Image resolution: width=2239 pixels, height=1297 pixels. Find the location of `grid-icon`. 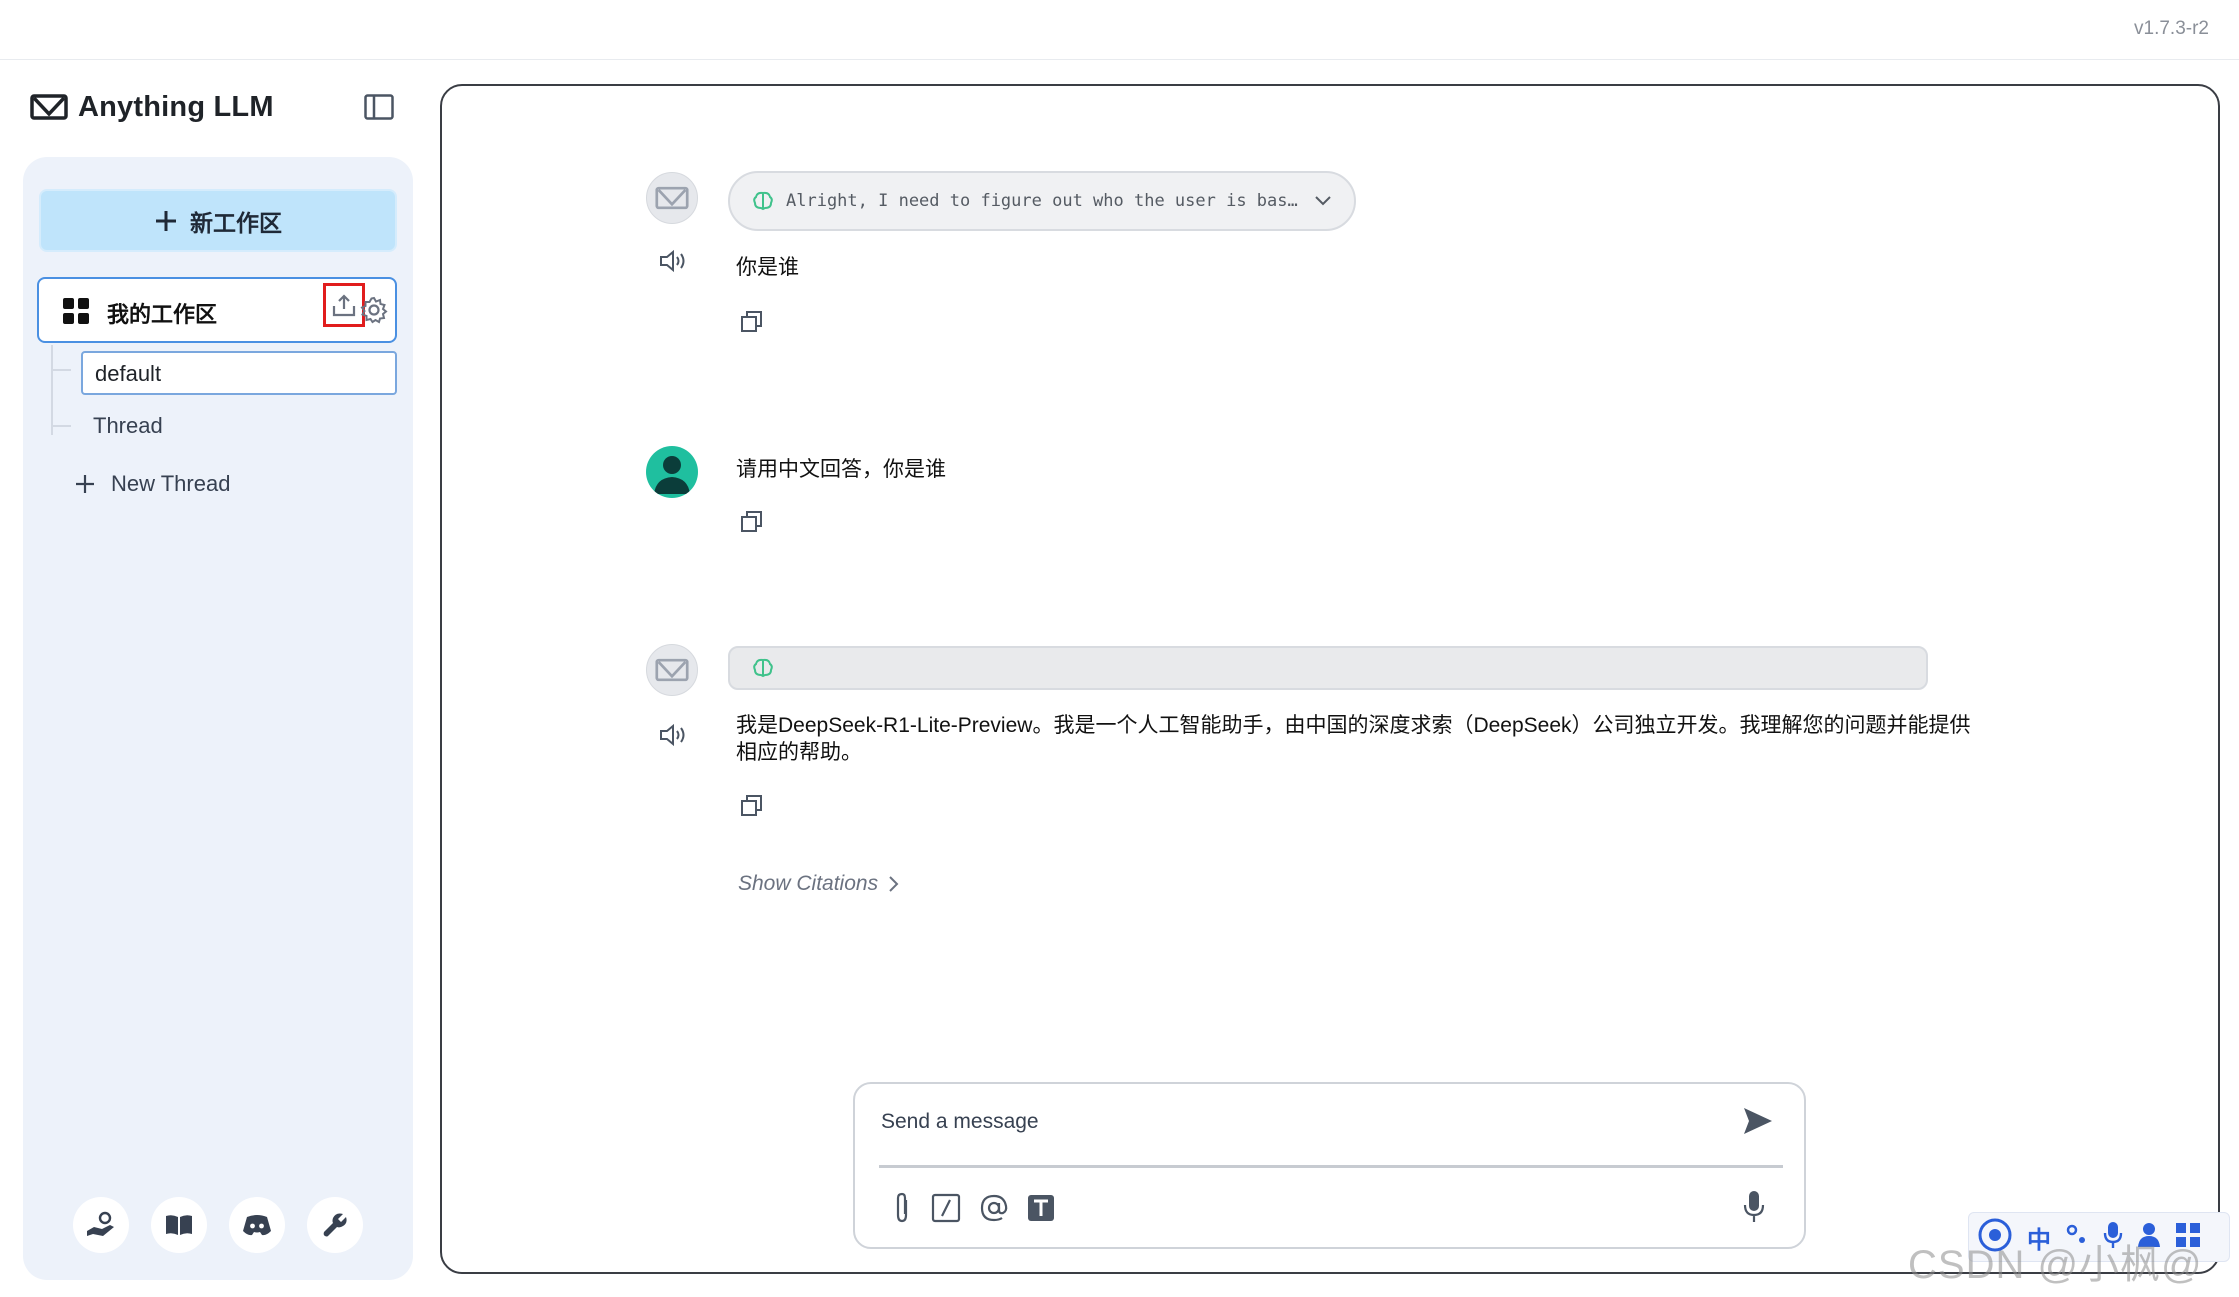

grid-icon is located at coordinates (76, 313).